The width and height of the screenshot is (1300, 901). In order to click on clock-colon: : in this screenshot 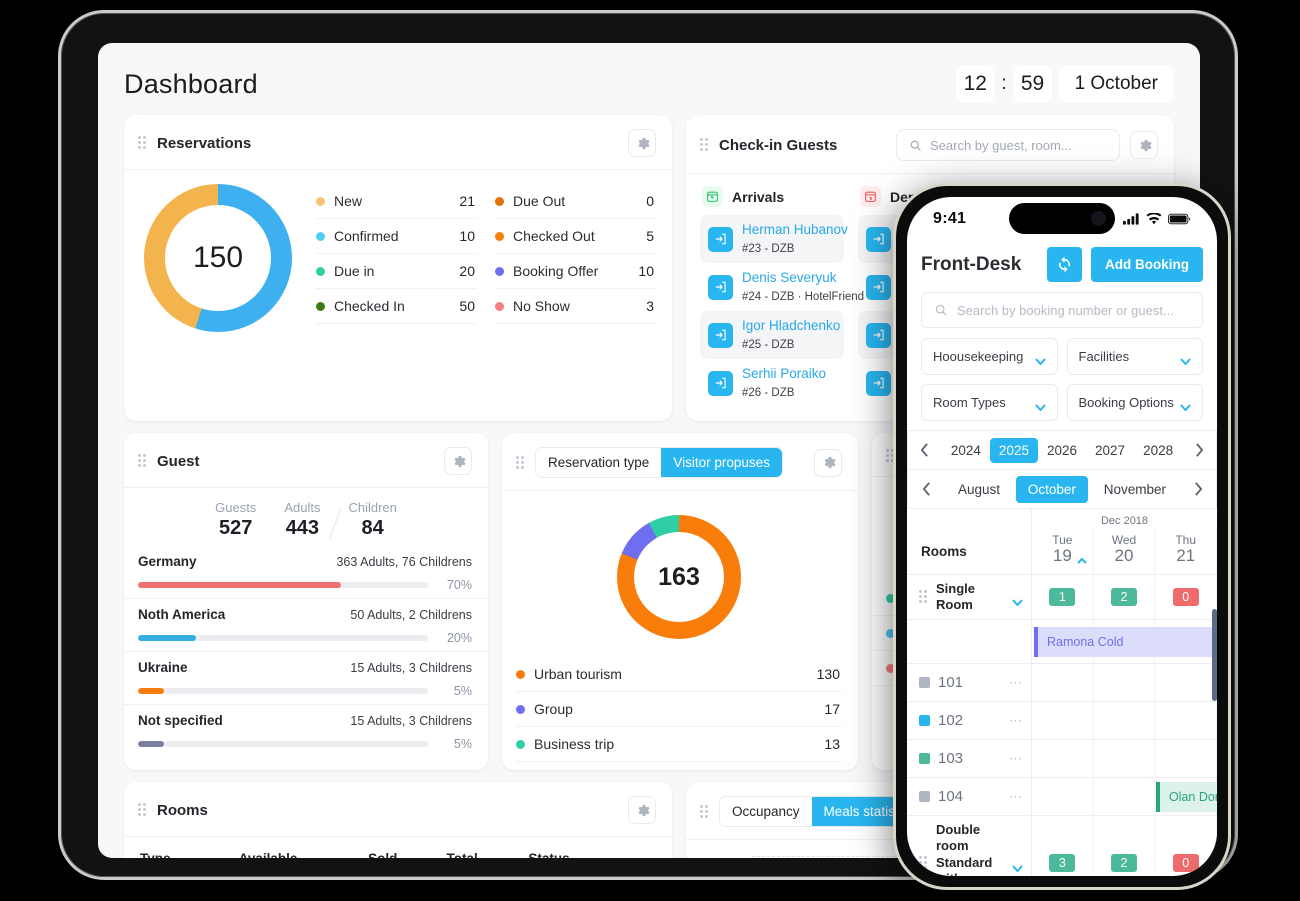, I will do `click(1004, 83)`.